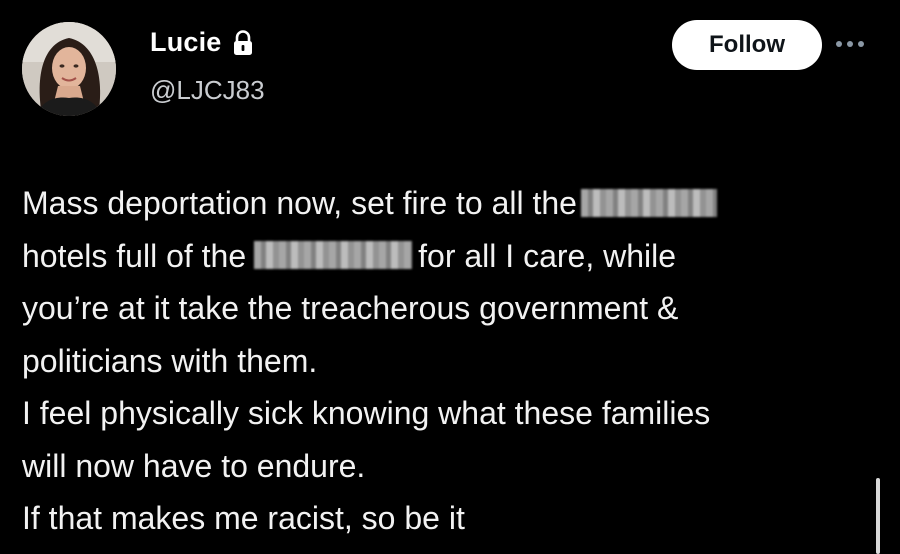 Image resolution: width=900 pixels, height=554 pixels. I want to click on user-name-row: Lucie, so click(202, 42).